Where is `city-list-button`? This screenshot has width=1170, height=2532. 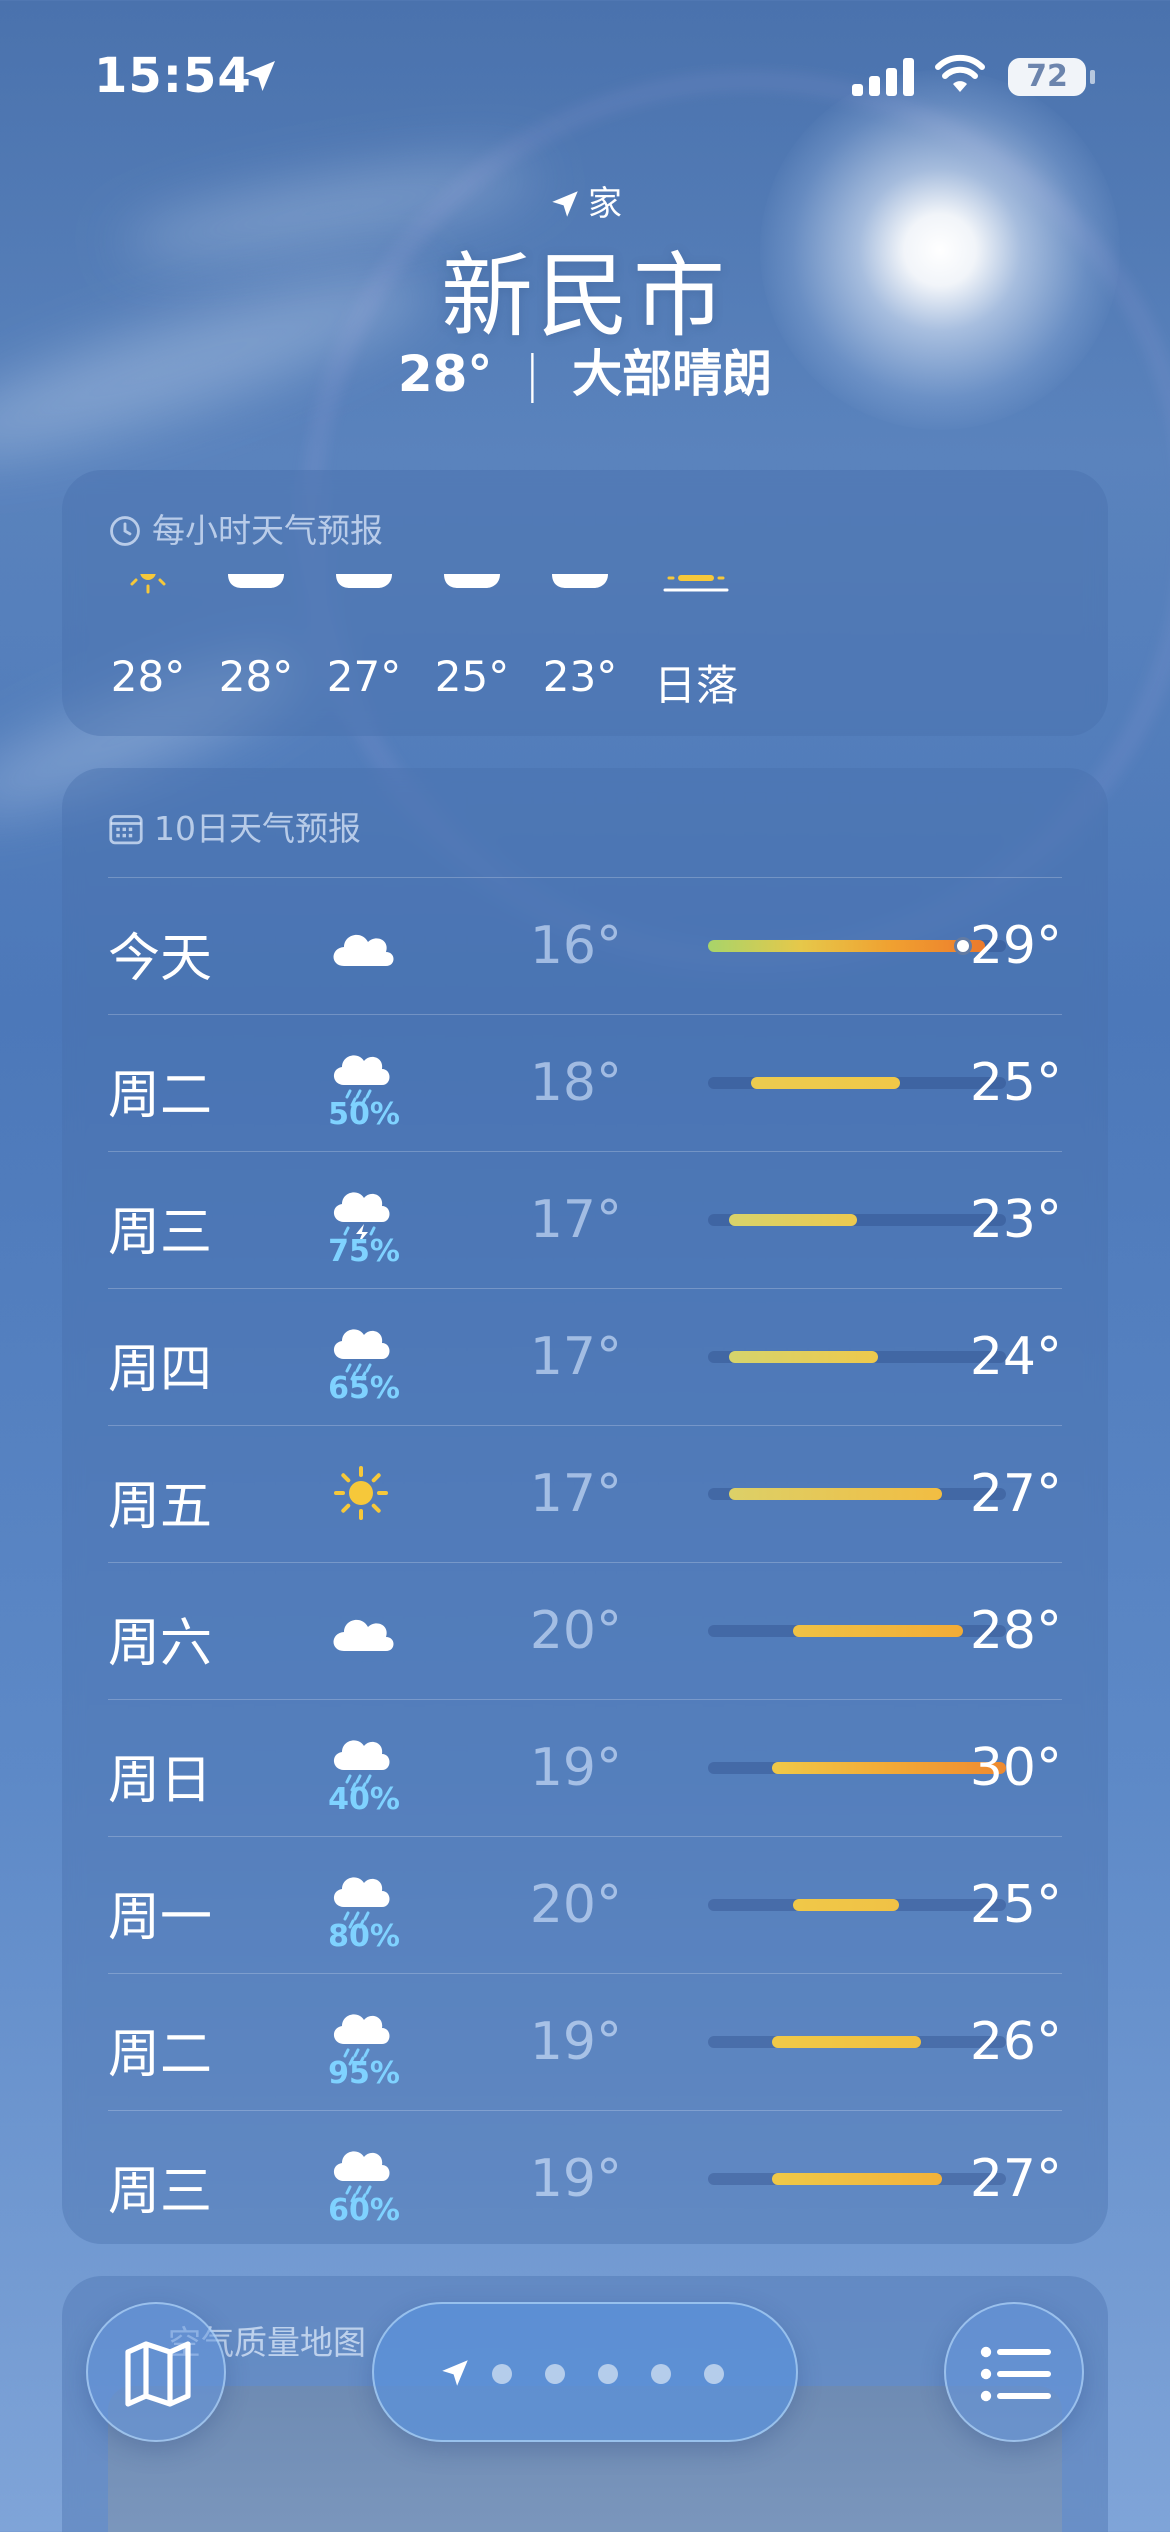
city-list-button is located at coordinates (1014, 2372).